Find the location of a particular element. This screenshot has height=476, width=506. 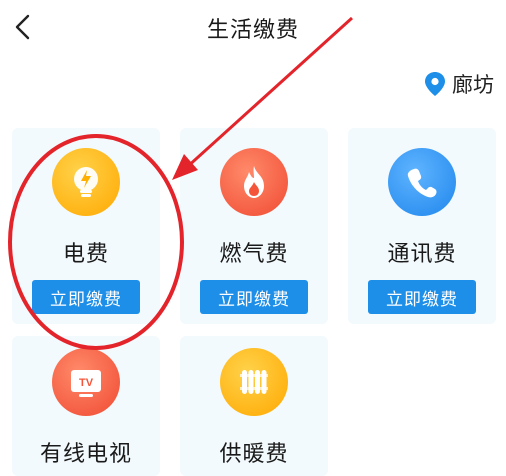

heating-card: 供暖费 is located at coordinates (254, 406).